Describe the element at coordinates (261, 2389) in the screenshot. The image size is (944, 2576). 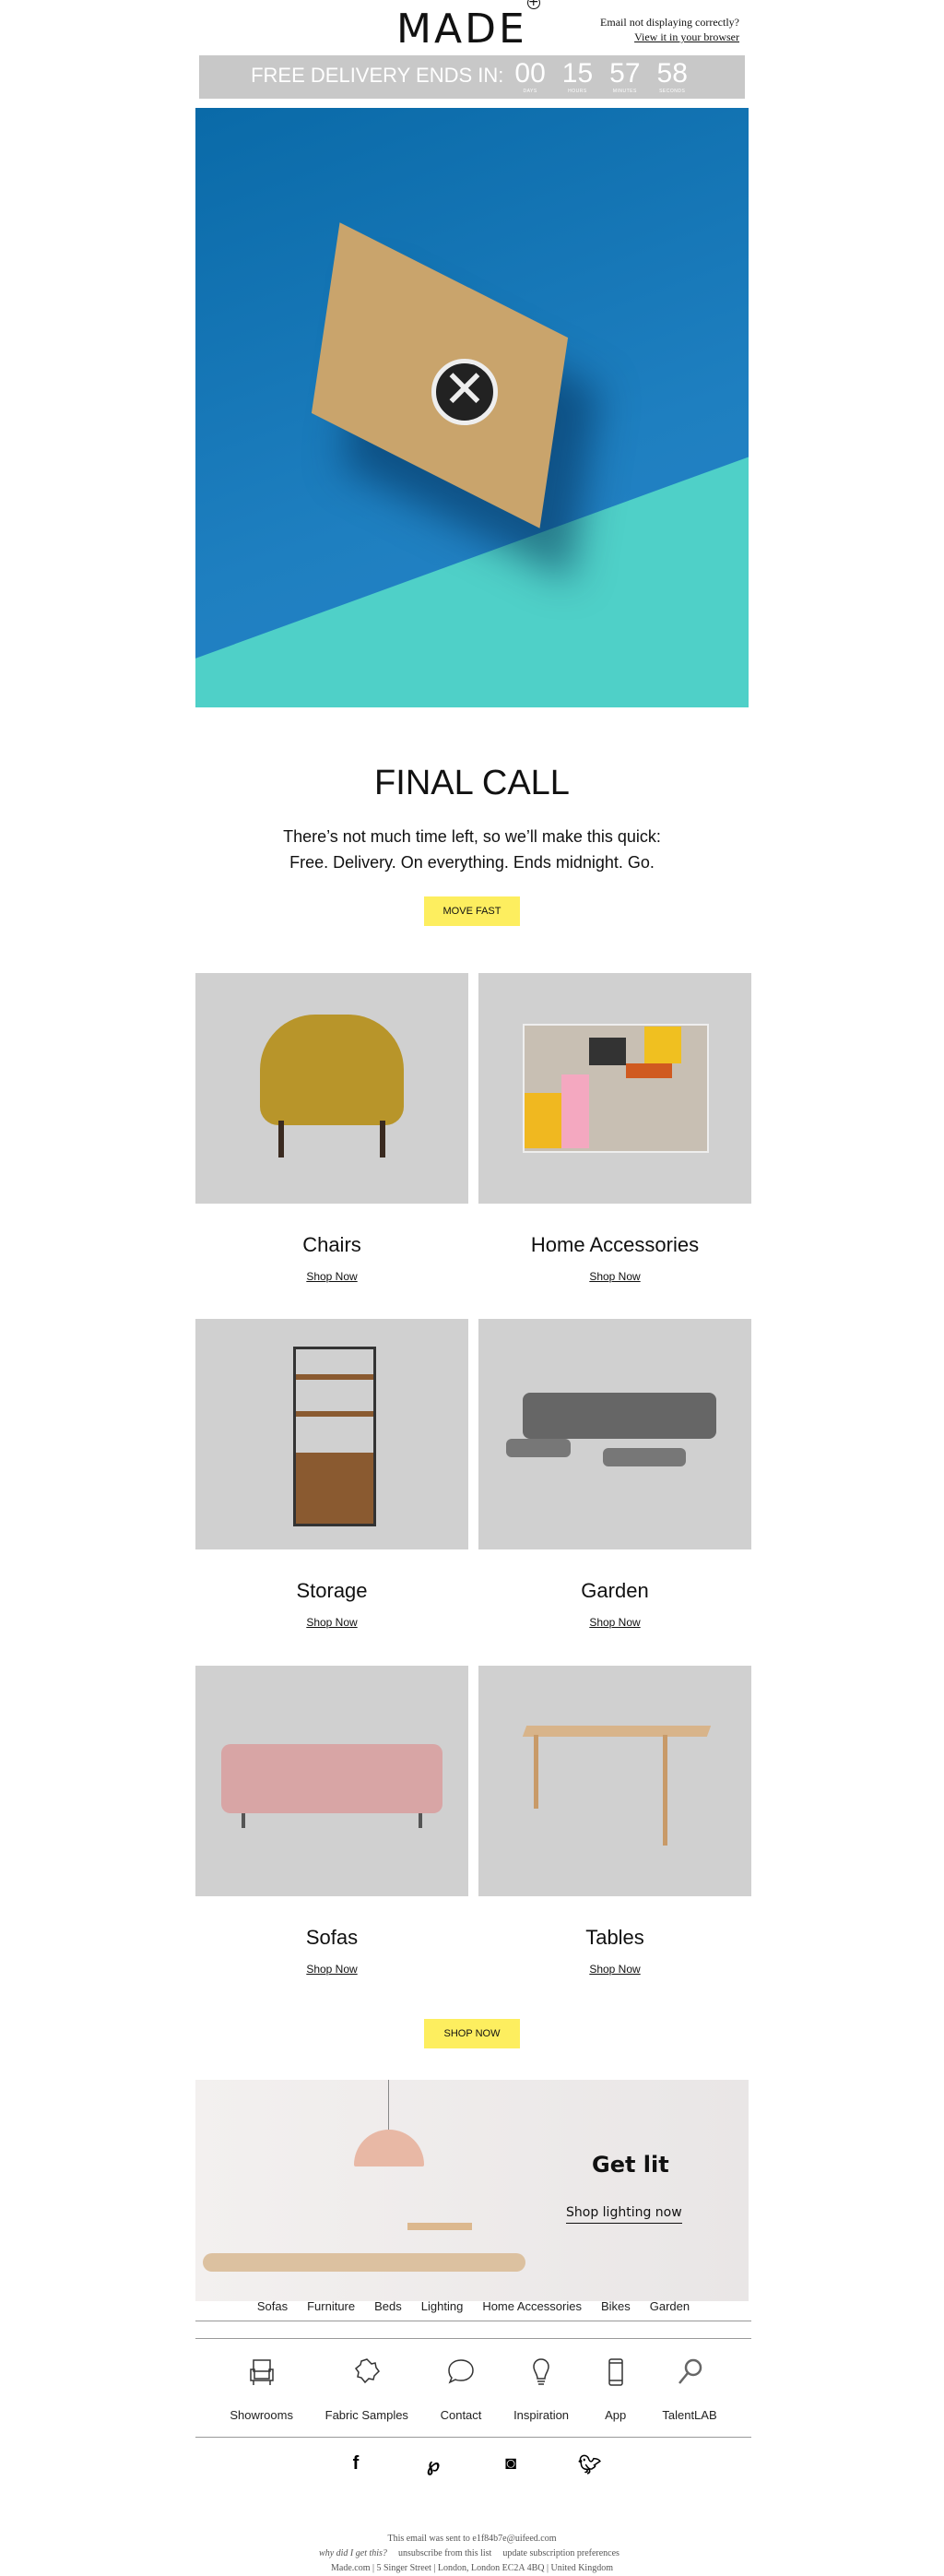
I see `service-showrooms: Showrooms` at that location.